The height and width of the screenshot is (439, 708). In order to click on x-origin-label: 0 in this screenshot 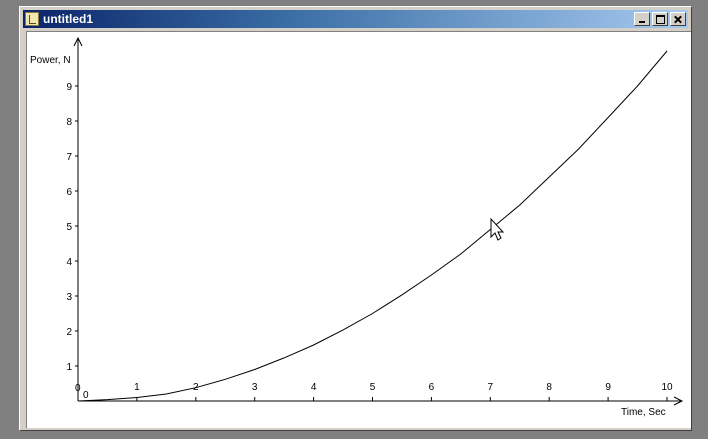, I will do `click(78, 388)`.